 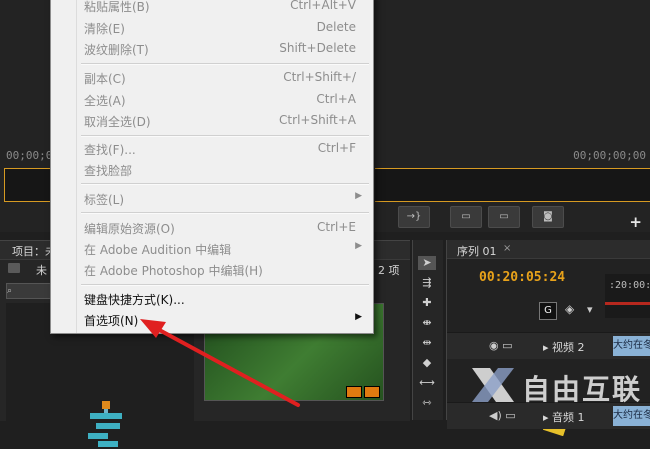 I want to click on clip-badges, so click(x=364, y=392).